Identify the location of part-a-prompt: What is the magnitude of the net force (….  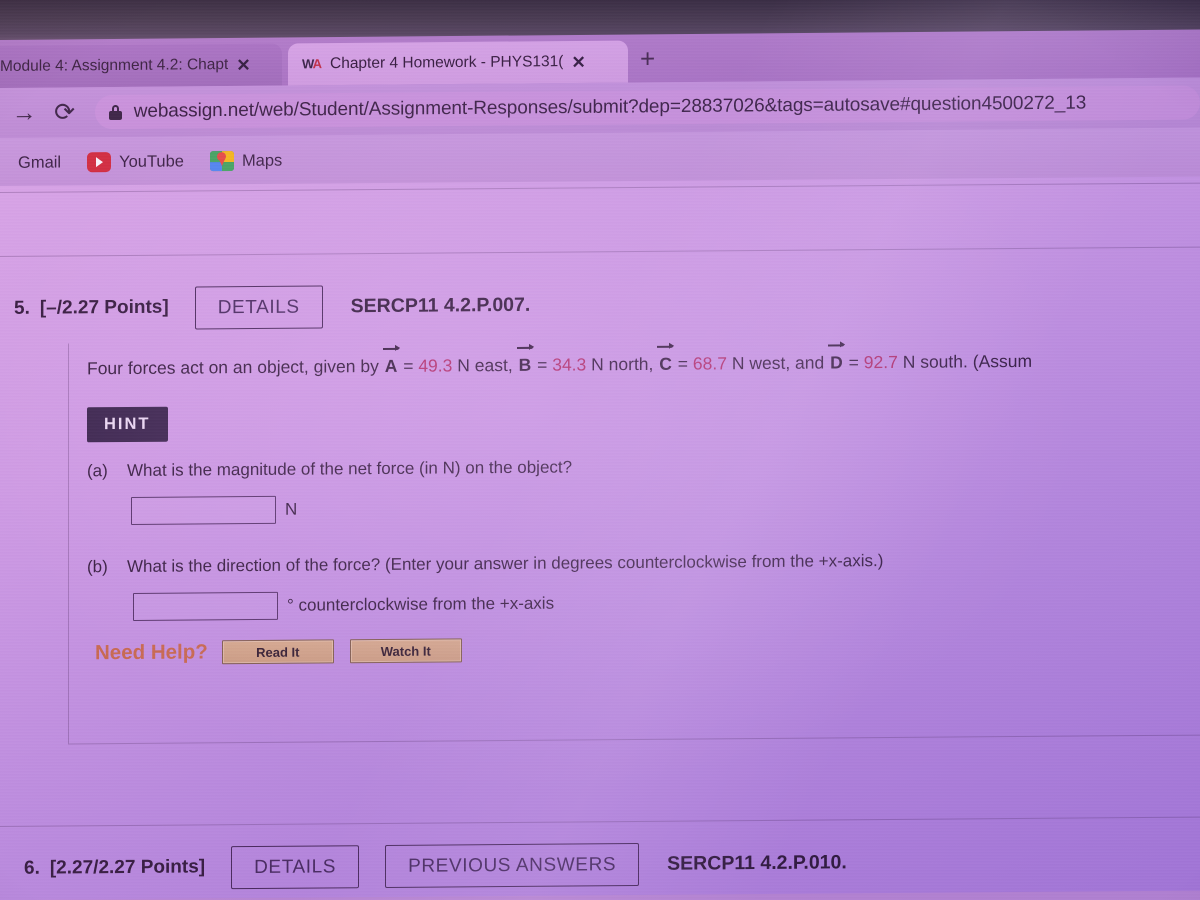
(350, 469).